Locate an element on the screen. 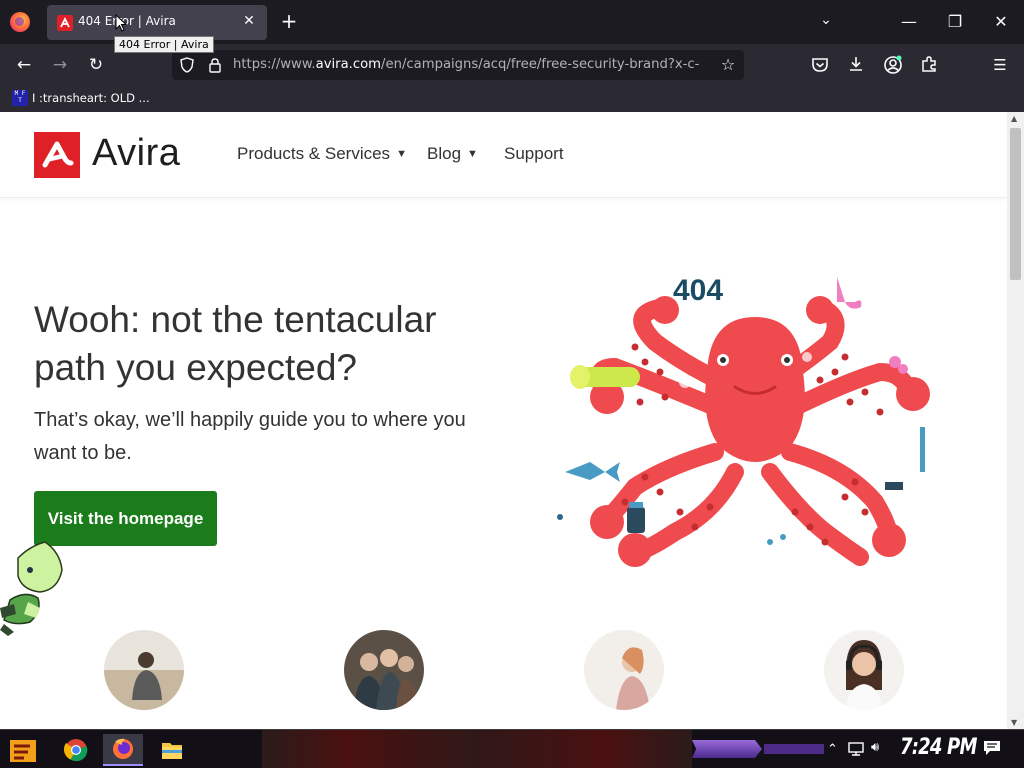 The image size is (1024, 768). desktop-sticker-character-icon is located at coordinates (31, 588).